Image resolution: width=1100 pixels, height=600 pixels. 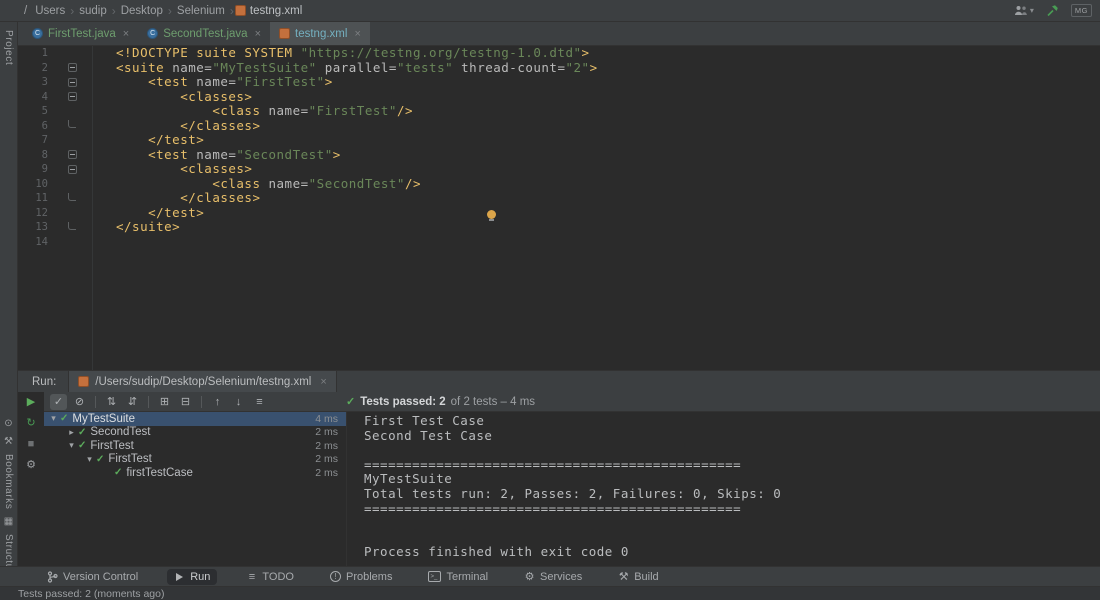 What do you see at coordinates (491, 215) in the screenshot?
I see `intention-bulb-icon` at bounding box center [491, 215].